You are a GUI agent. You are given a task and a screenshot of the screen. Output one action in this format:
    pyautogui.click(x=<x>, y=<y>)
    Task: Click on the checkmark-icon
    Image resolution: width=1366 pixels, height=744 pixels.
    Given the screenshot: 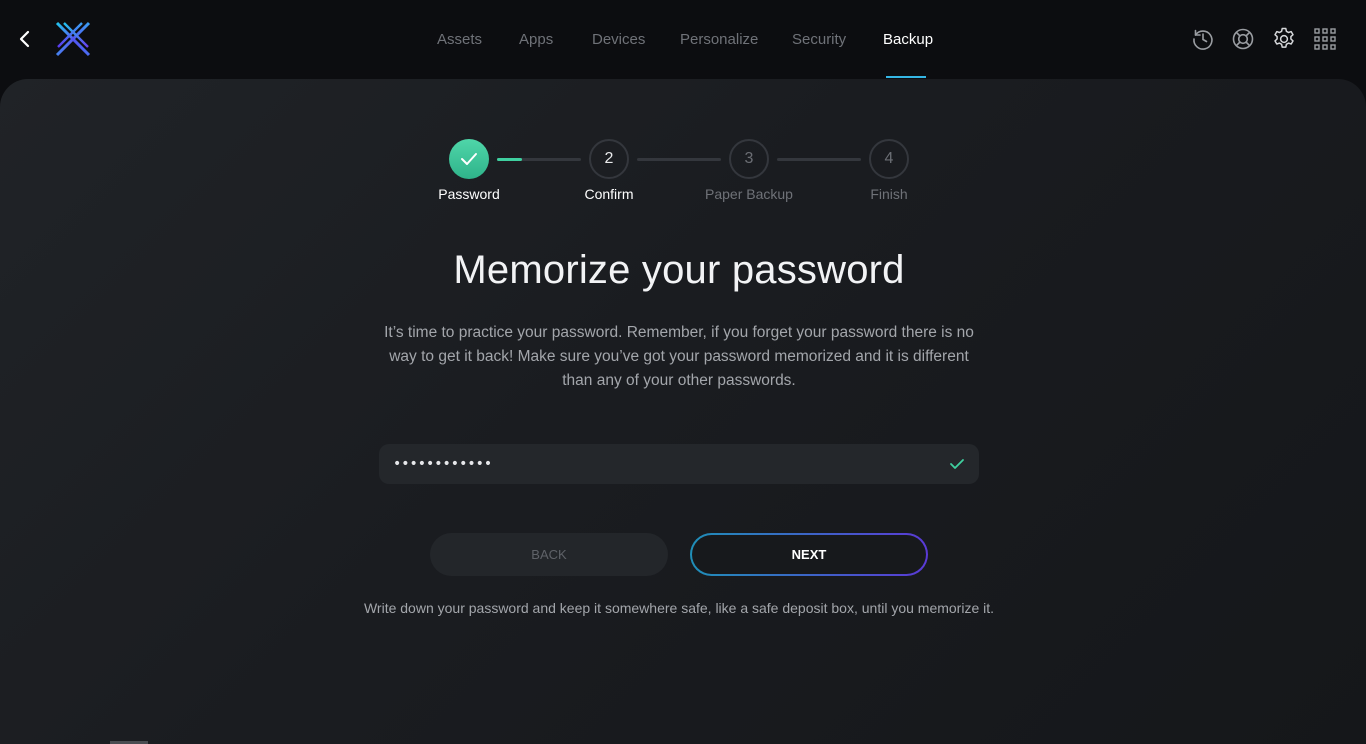 What is the action you would take?
    pyautogui.click(x=469, y=159)
    